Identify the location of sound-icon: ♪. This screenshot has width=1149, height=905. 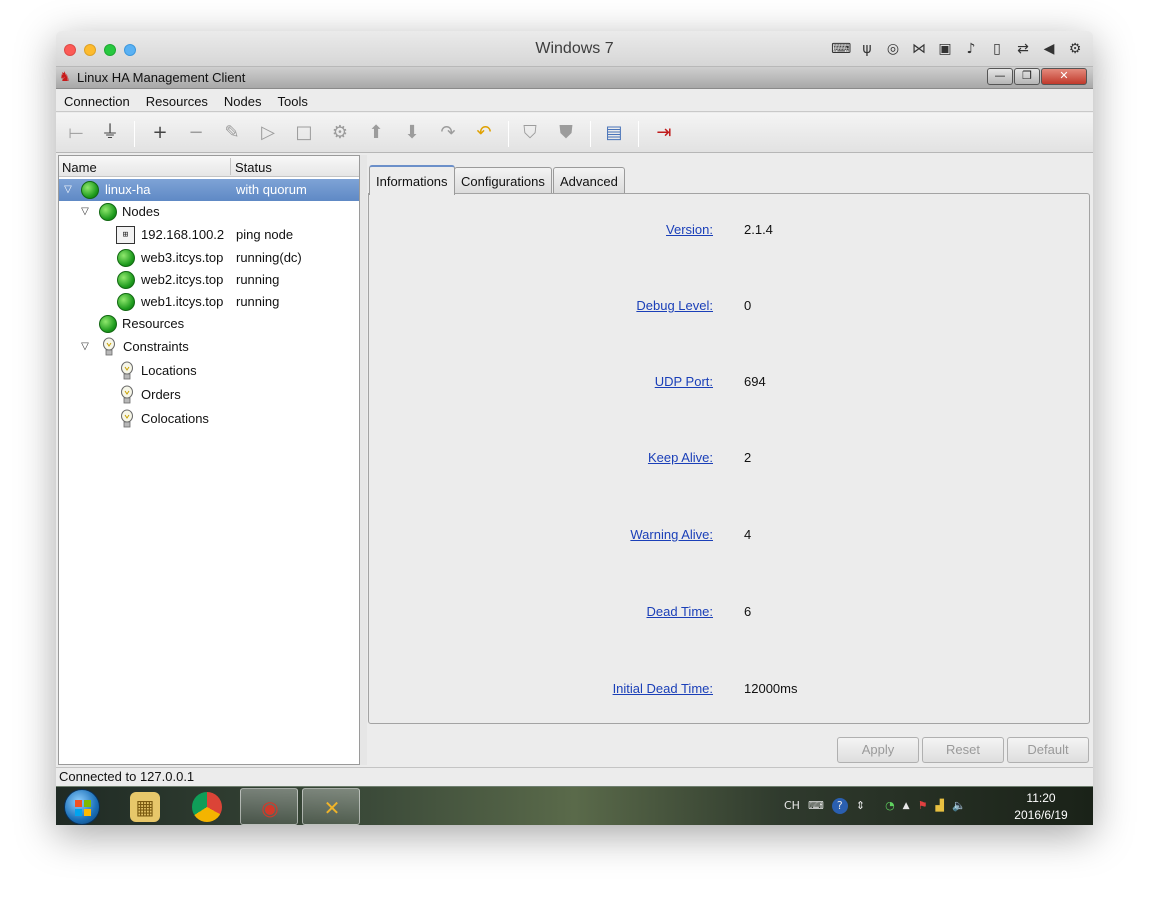
(971, 49).